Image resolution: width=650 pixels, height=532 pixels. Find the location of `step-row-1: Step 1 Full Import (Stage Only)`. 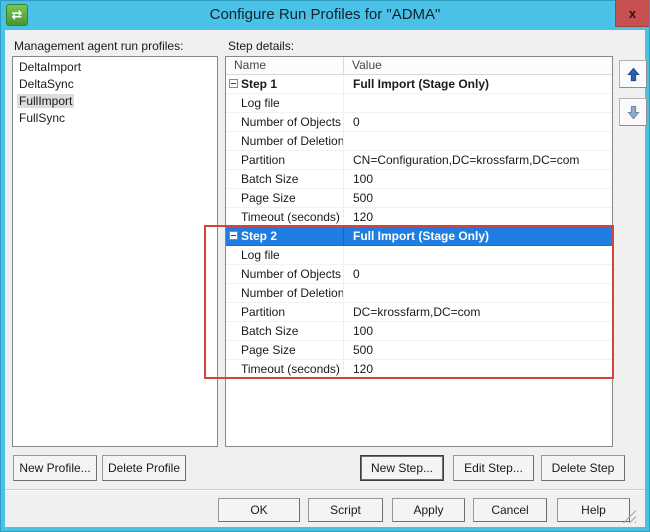

step-row-1: Step 1 Full Import (Stage Only) is located at coordinates (419, 84).